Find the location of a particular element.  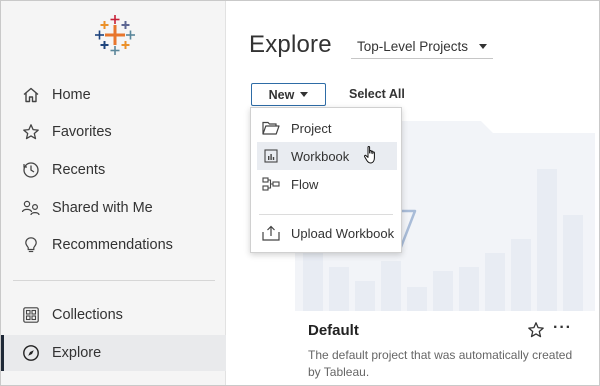

page-title: Explore is located at coordinates (290, 44).